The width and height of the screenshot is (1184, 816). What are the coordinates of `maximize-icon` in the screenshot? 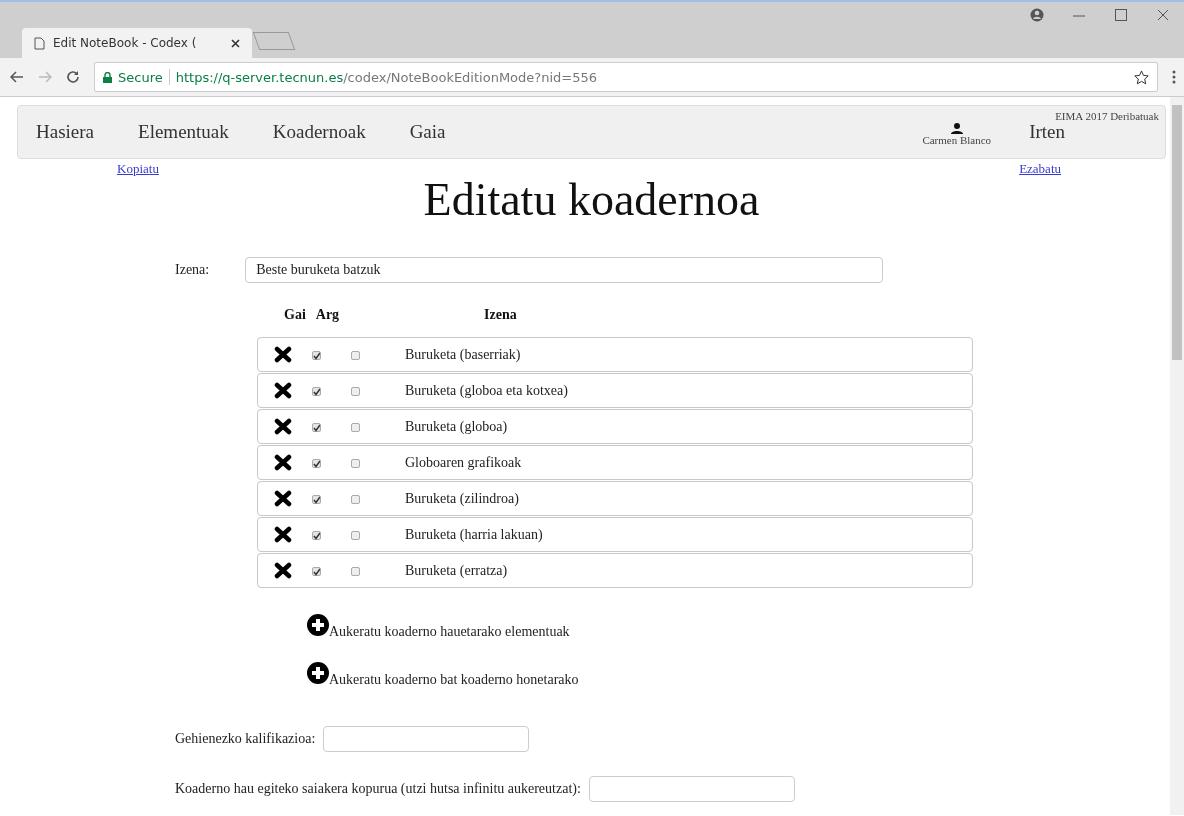 It's located at (1121, 15).